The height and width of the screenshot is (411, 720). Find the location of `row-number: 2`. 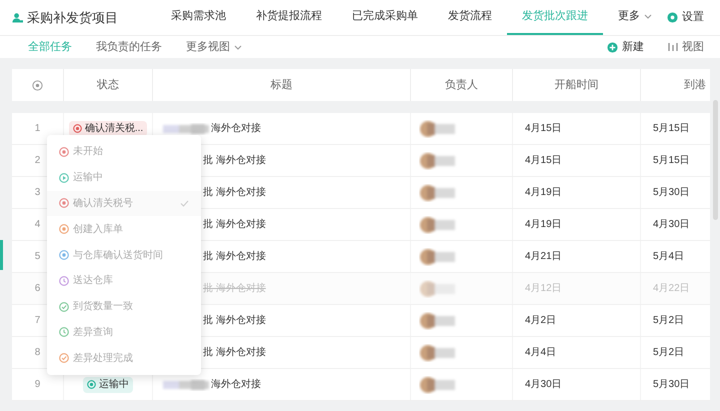

row-number: 2 is located at coordinates (37, 161).